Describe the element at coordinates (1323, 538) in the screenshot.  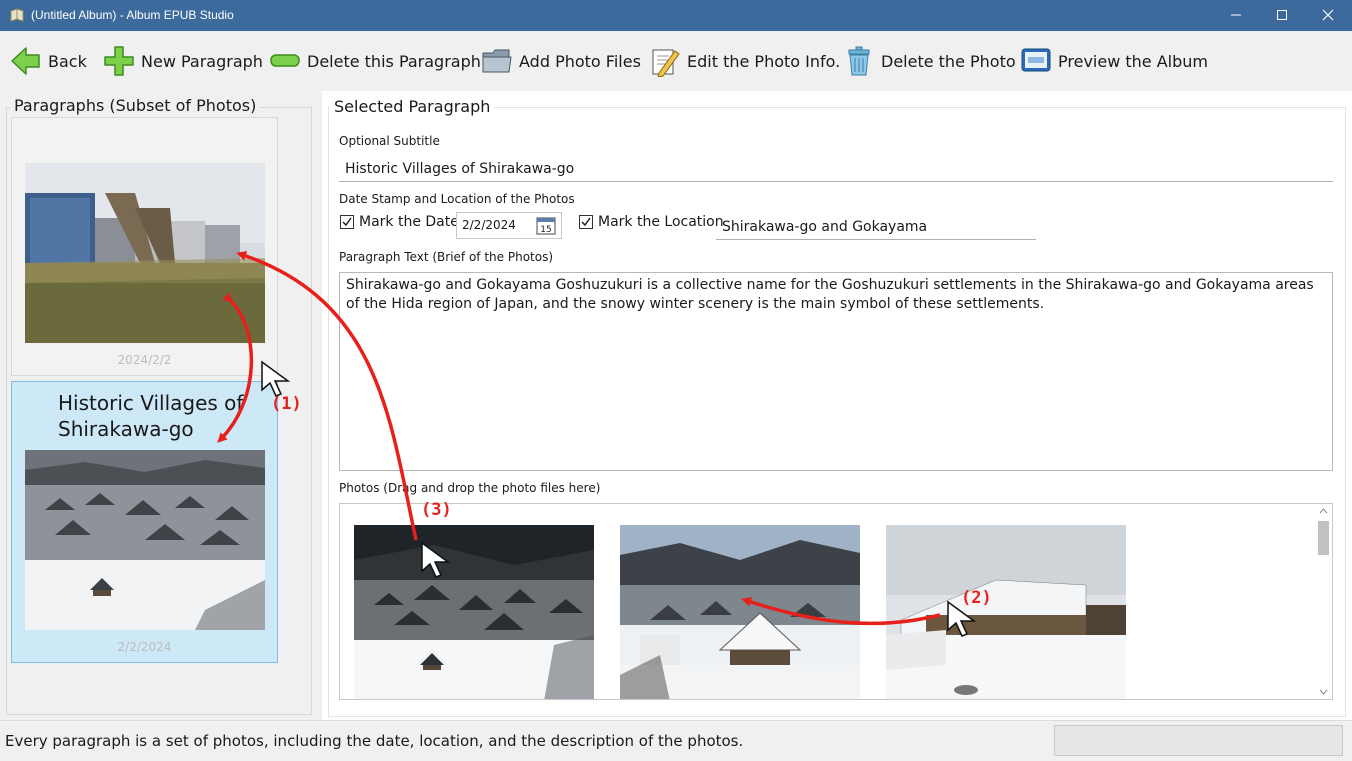
I see `scroll-thumb` at that location.